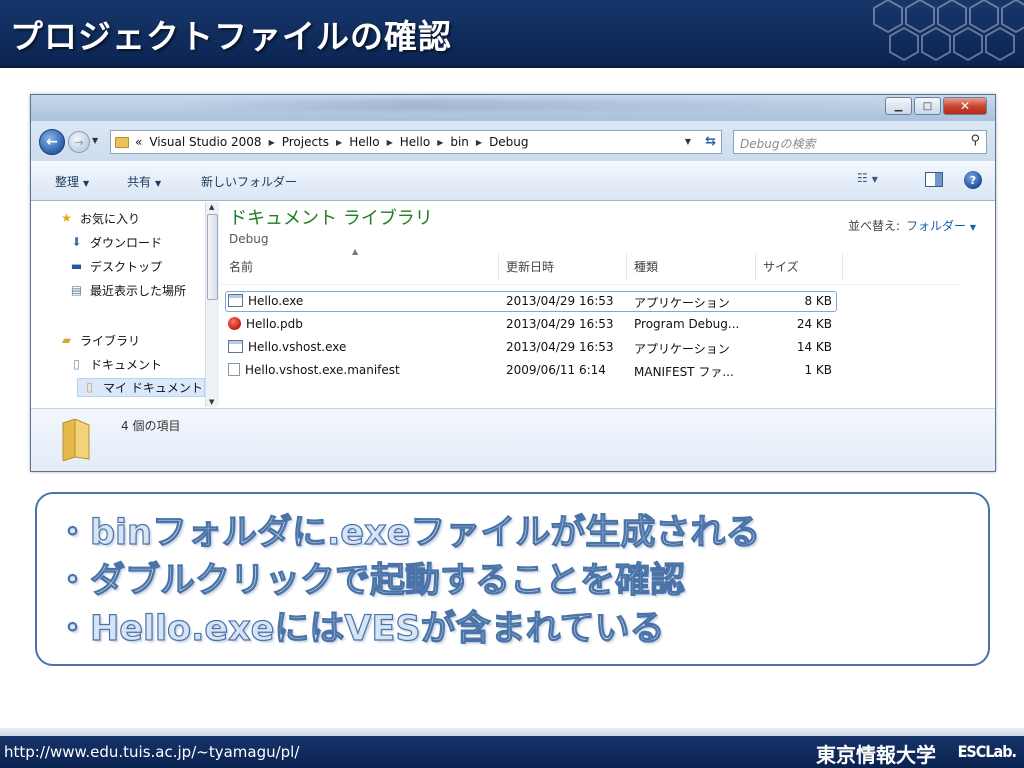  What do you see at coordinates (512, 732) in the screenshot?
I see `footer-strip` at bounding box center [512, 732].